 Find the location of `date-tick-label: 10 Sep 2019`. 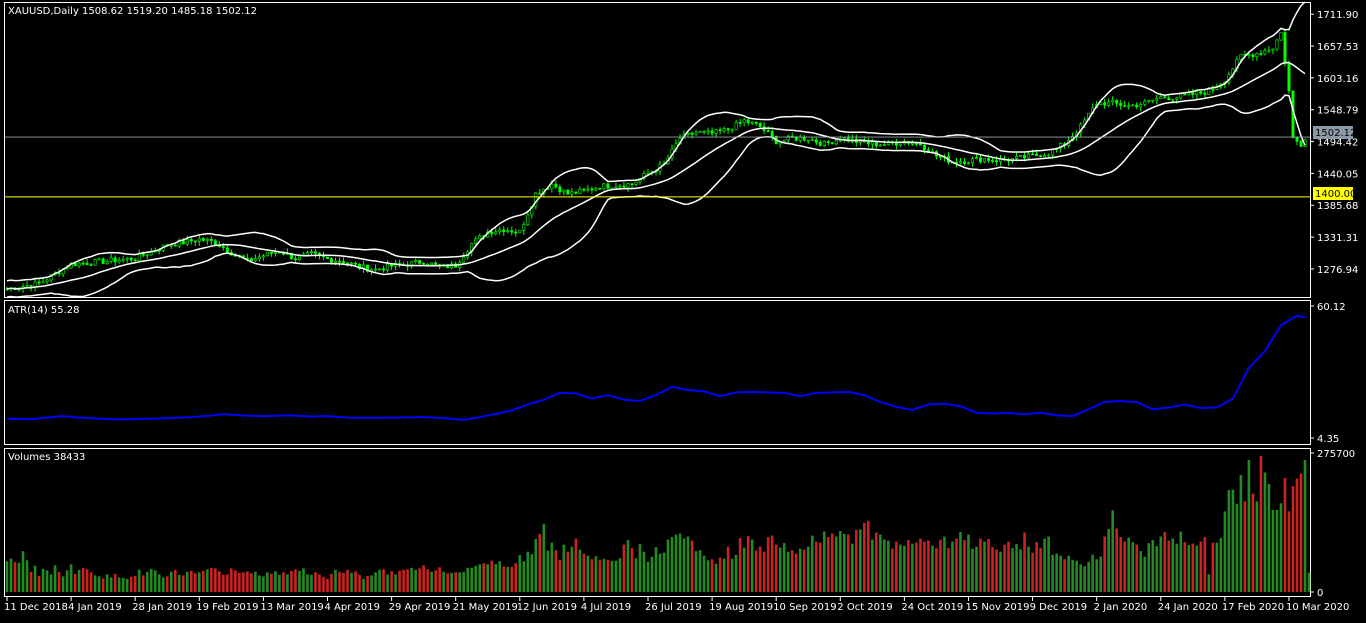

date-tick-label: 10 Sep 2019 is located at coordinates (804, 607).